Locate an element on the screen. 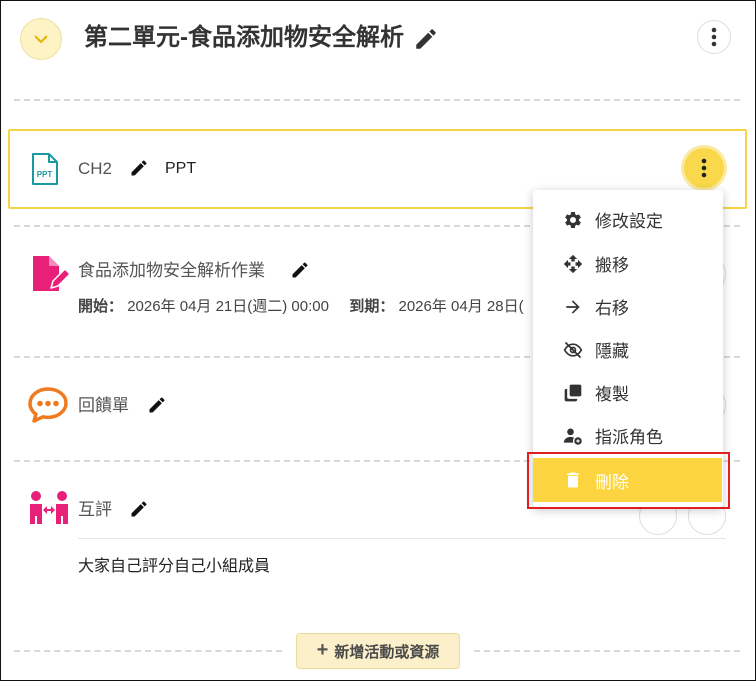  menu-item-label: 複製 is located at coordinates (612, 394).